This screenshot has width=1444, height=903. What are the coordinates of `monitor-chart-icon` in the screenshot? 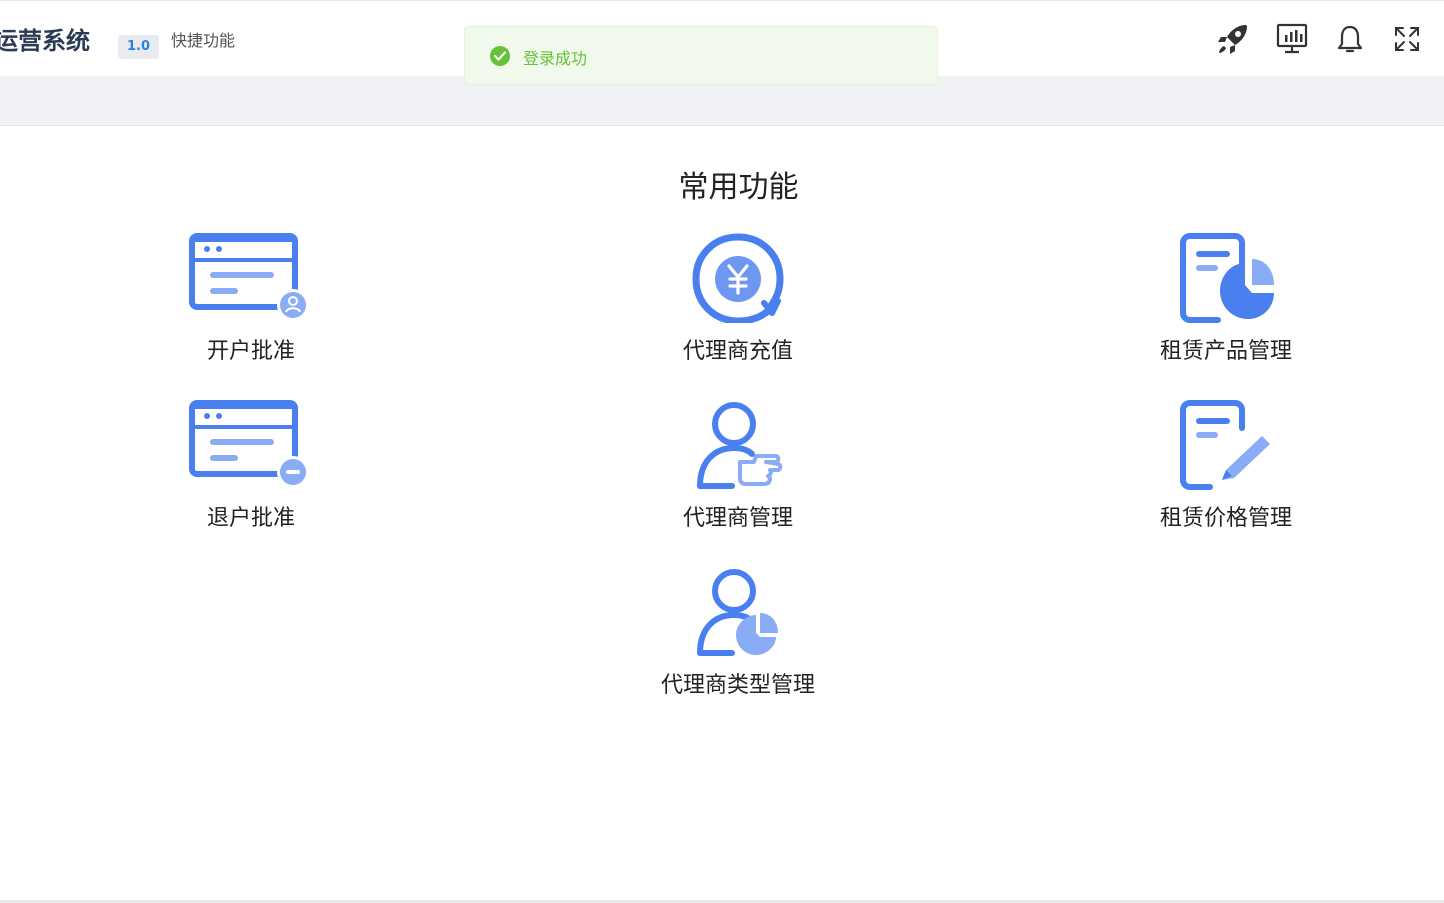 It's located at (1292, 39).